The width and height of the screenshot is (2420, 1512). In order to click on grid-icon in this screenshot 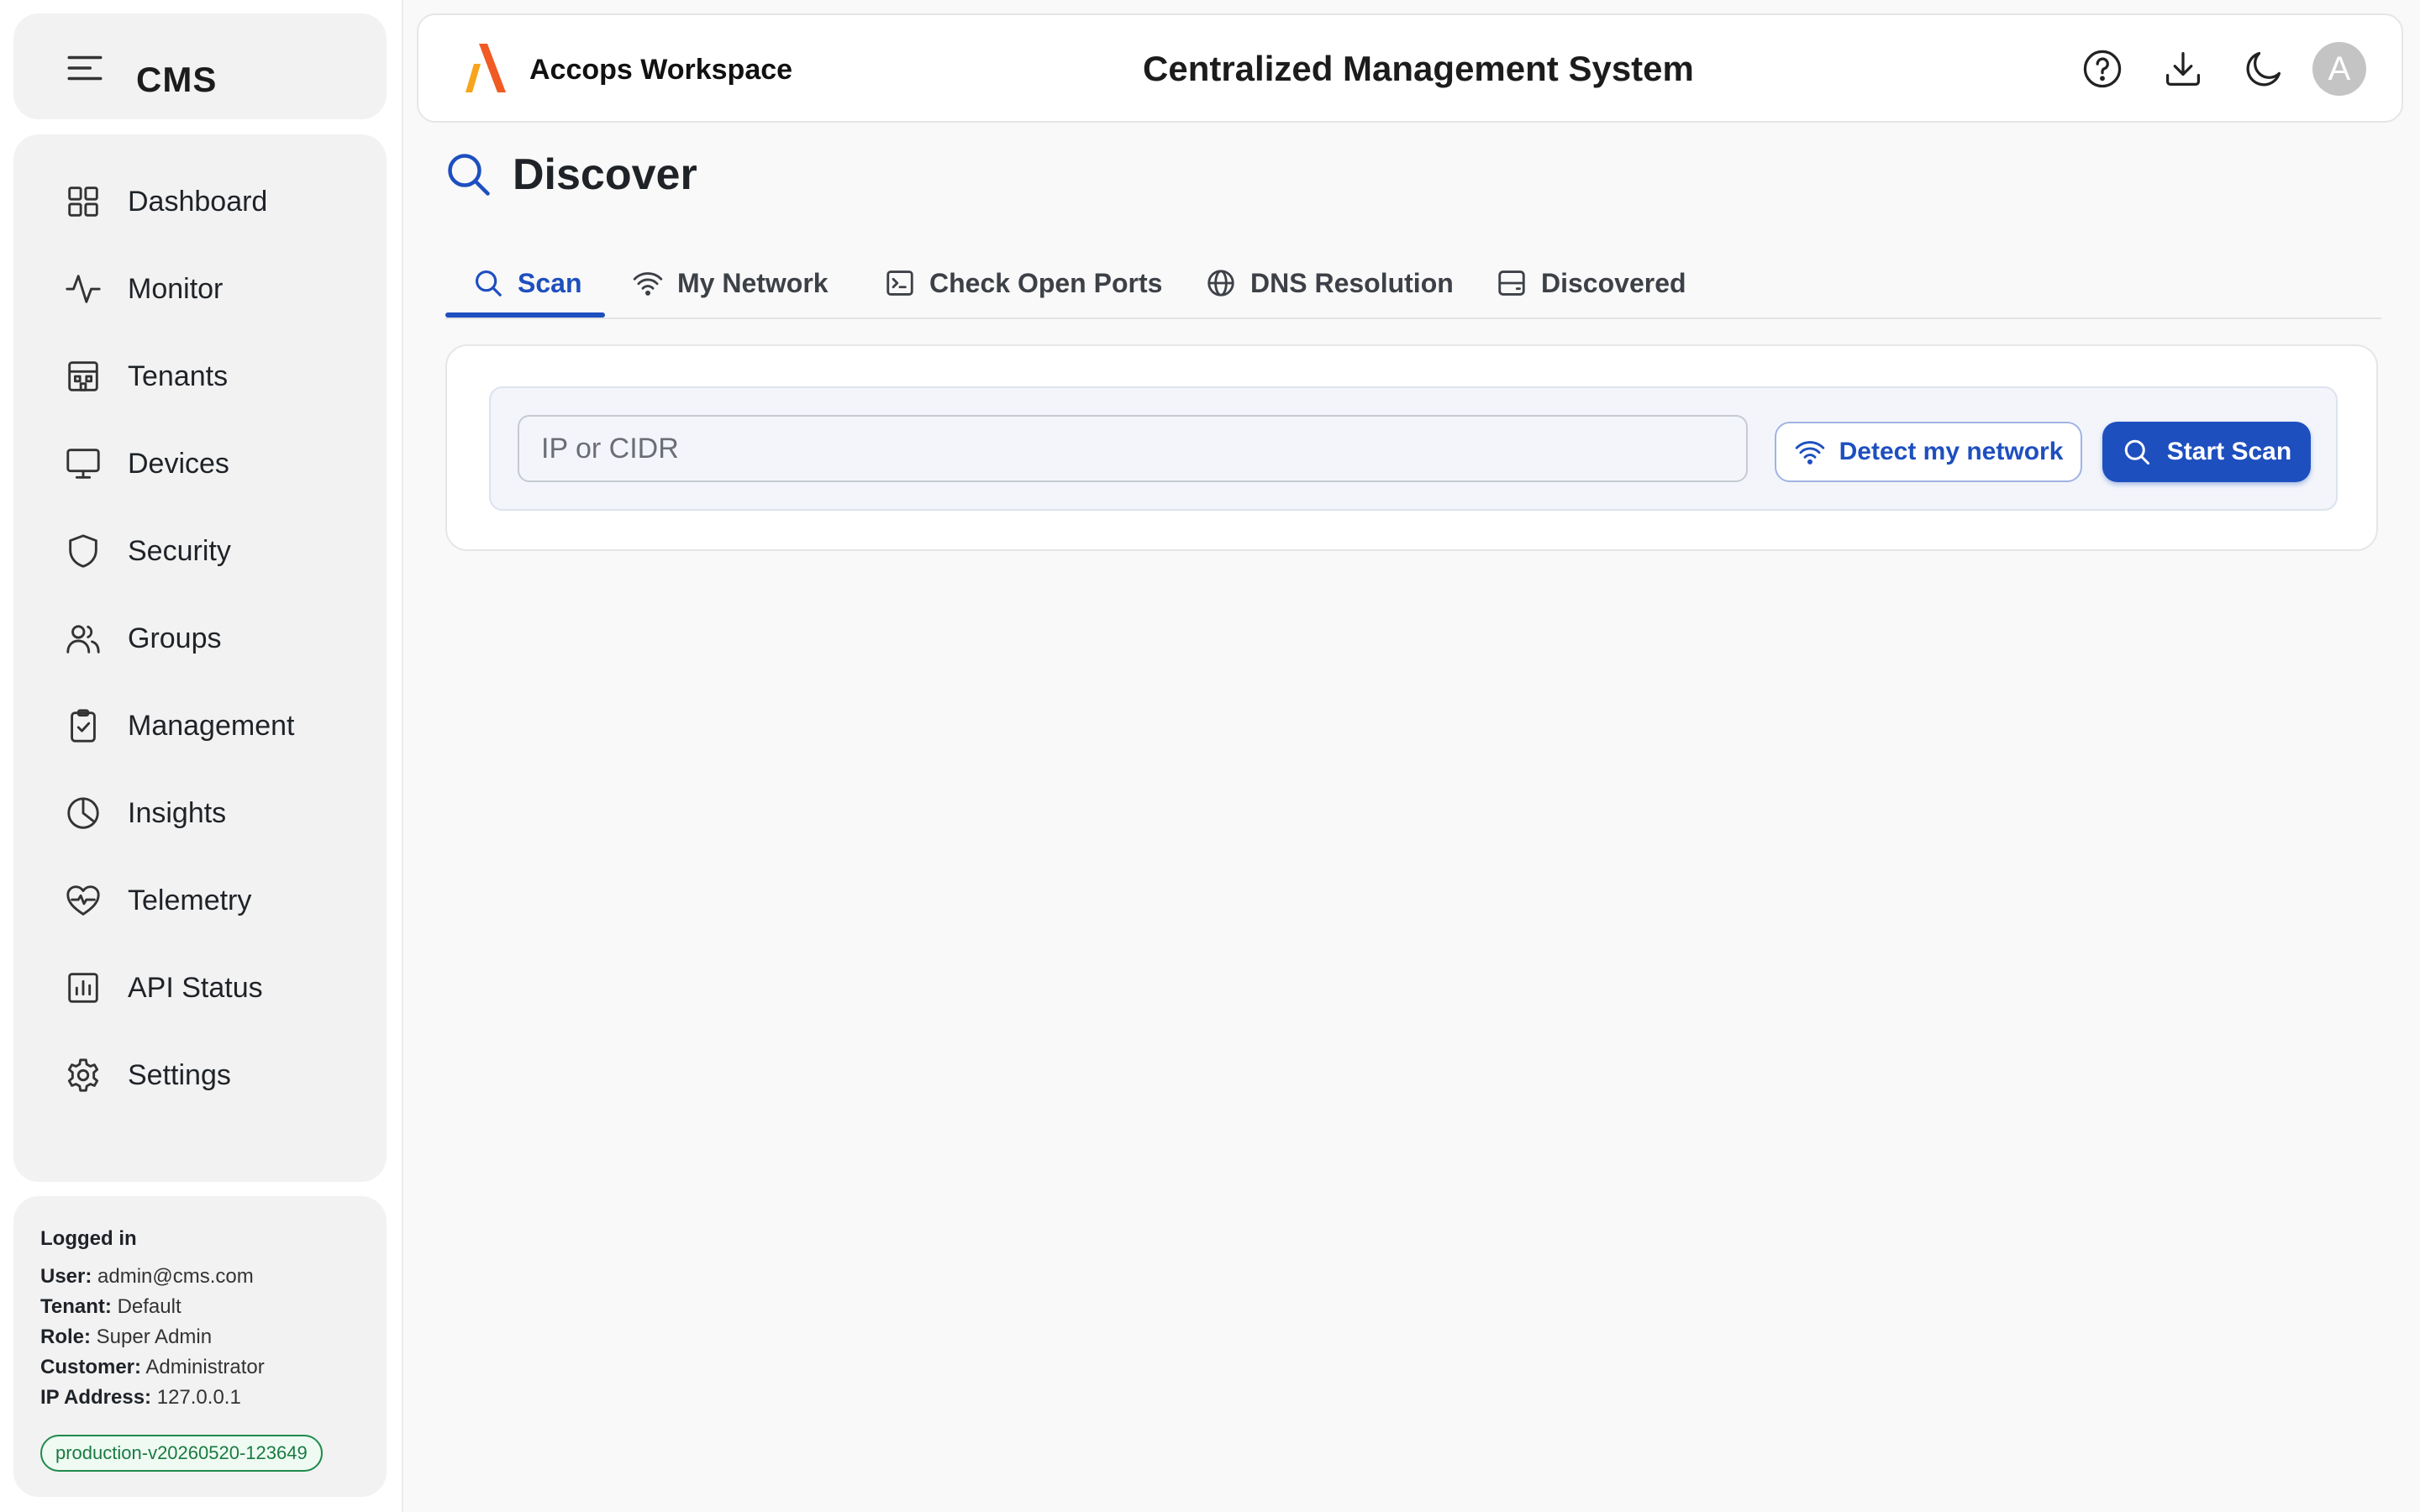, I will do `click(83, 201)`.